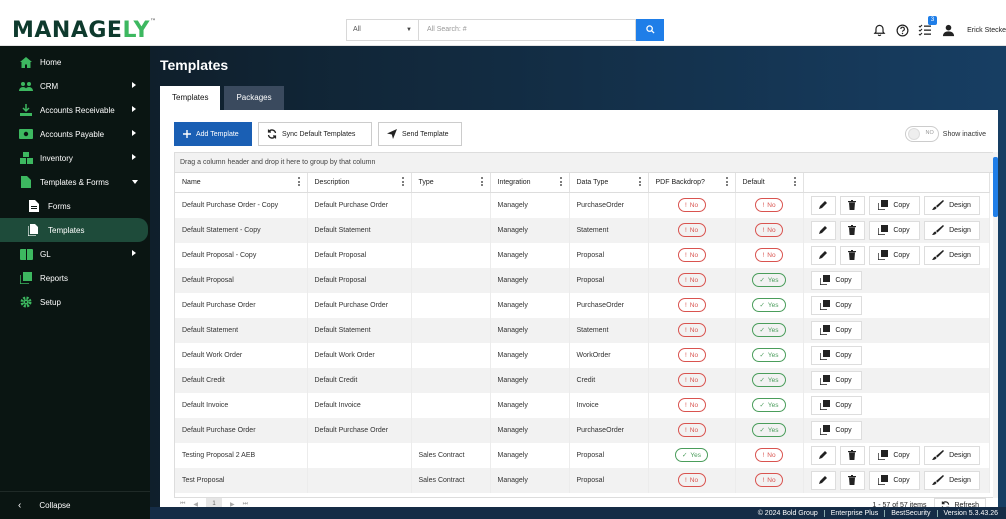  I want to click on sidebar-item-crm: CRM, so click(75, 86).